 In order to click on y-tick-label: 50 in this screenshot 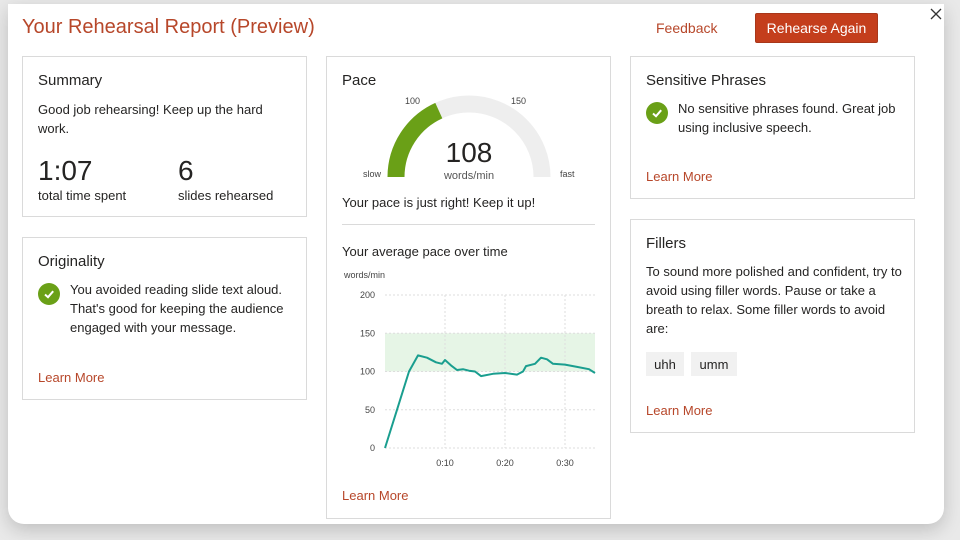, I will do `click(370, 410)`.